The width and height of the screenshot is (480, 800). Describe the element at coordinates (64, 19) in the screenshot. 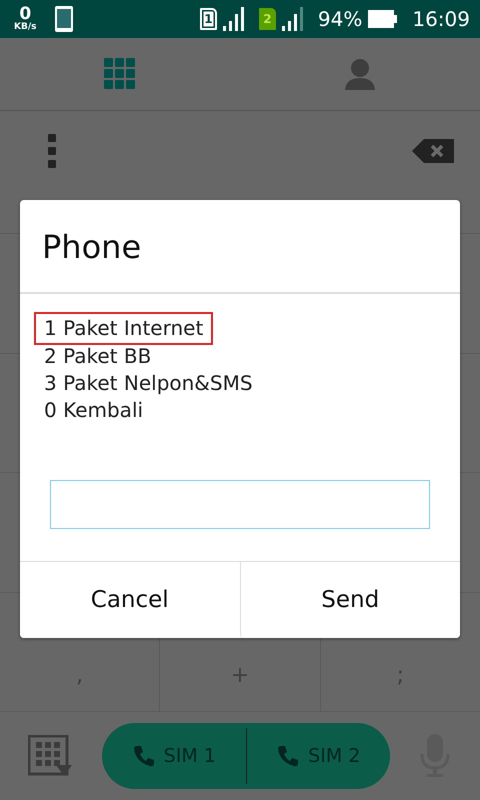

I see `phone-icon` at that location.